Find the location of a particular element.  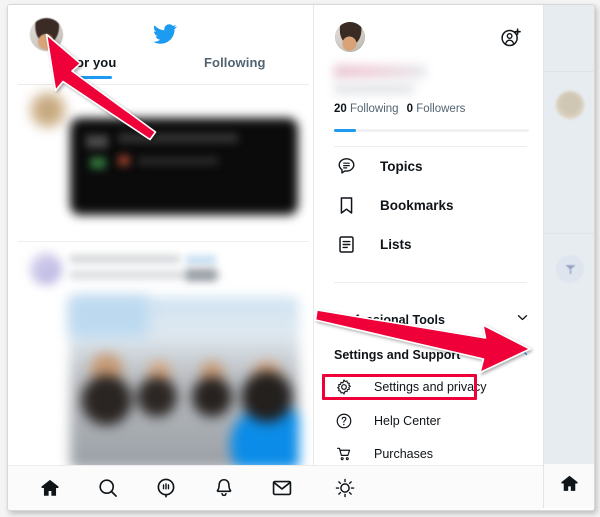

right-partial-column is located at coordinates (568, 256).